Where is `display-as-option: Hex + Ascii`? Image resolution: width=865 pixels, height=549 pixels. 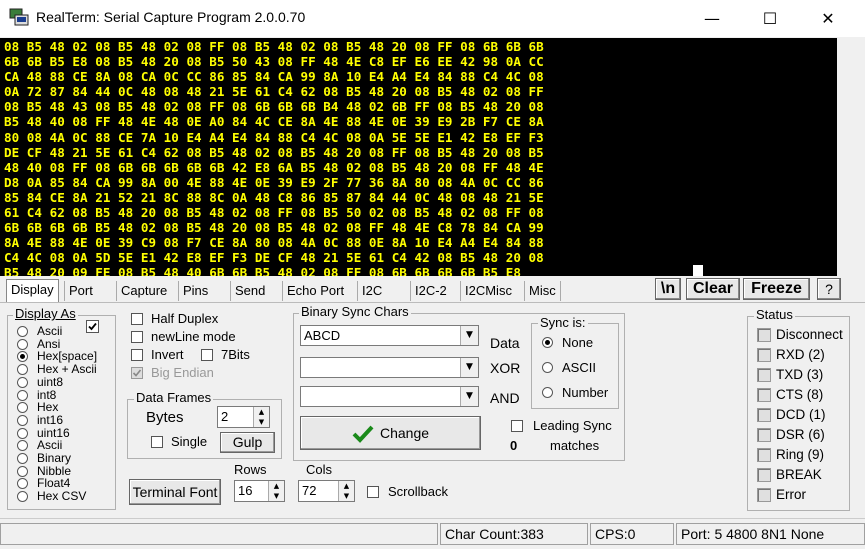
display-as-option: Hex + Ascii is located at coordinates (64, 369).